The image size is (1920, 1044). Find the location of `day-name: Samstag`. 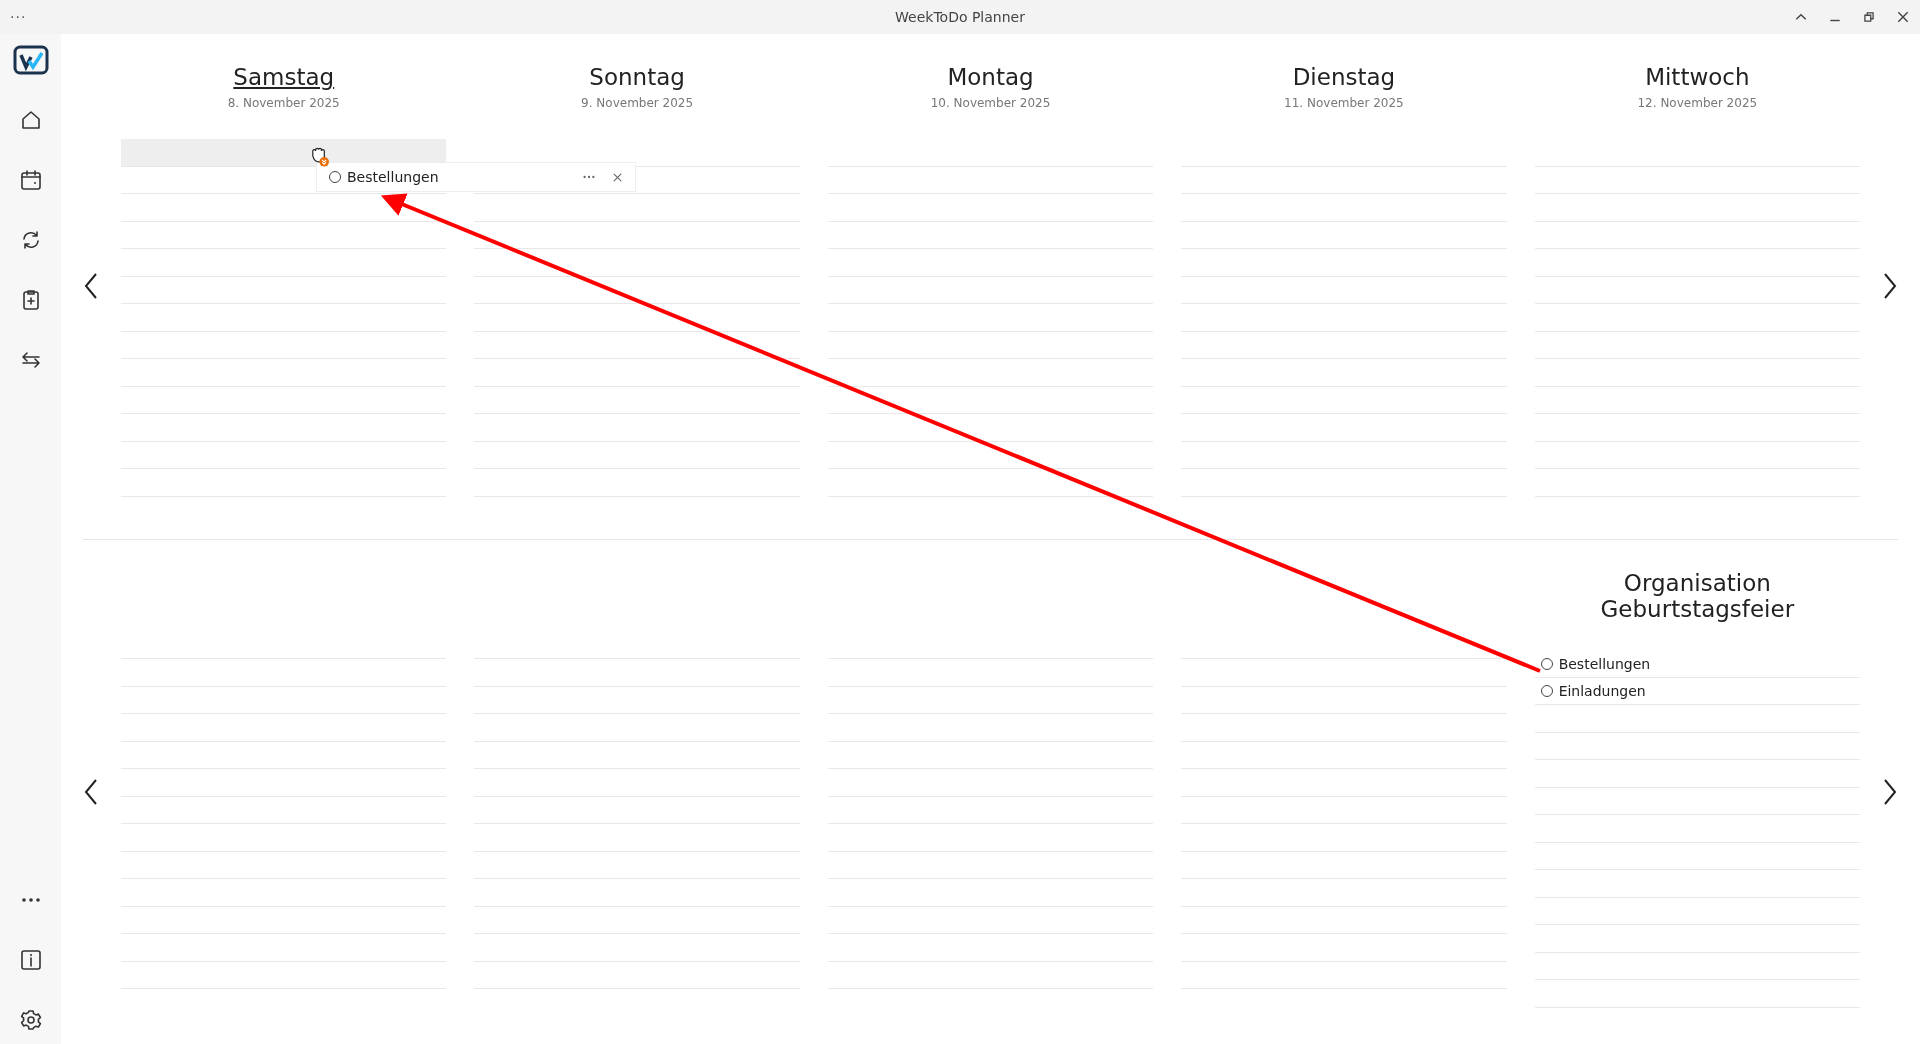

day-name: Samstag is located at coordinates (284, 77).